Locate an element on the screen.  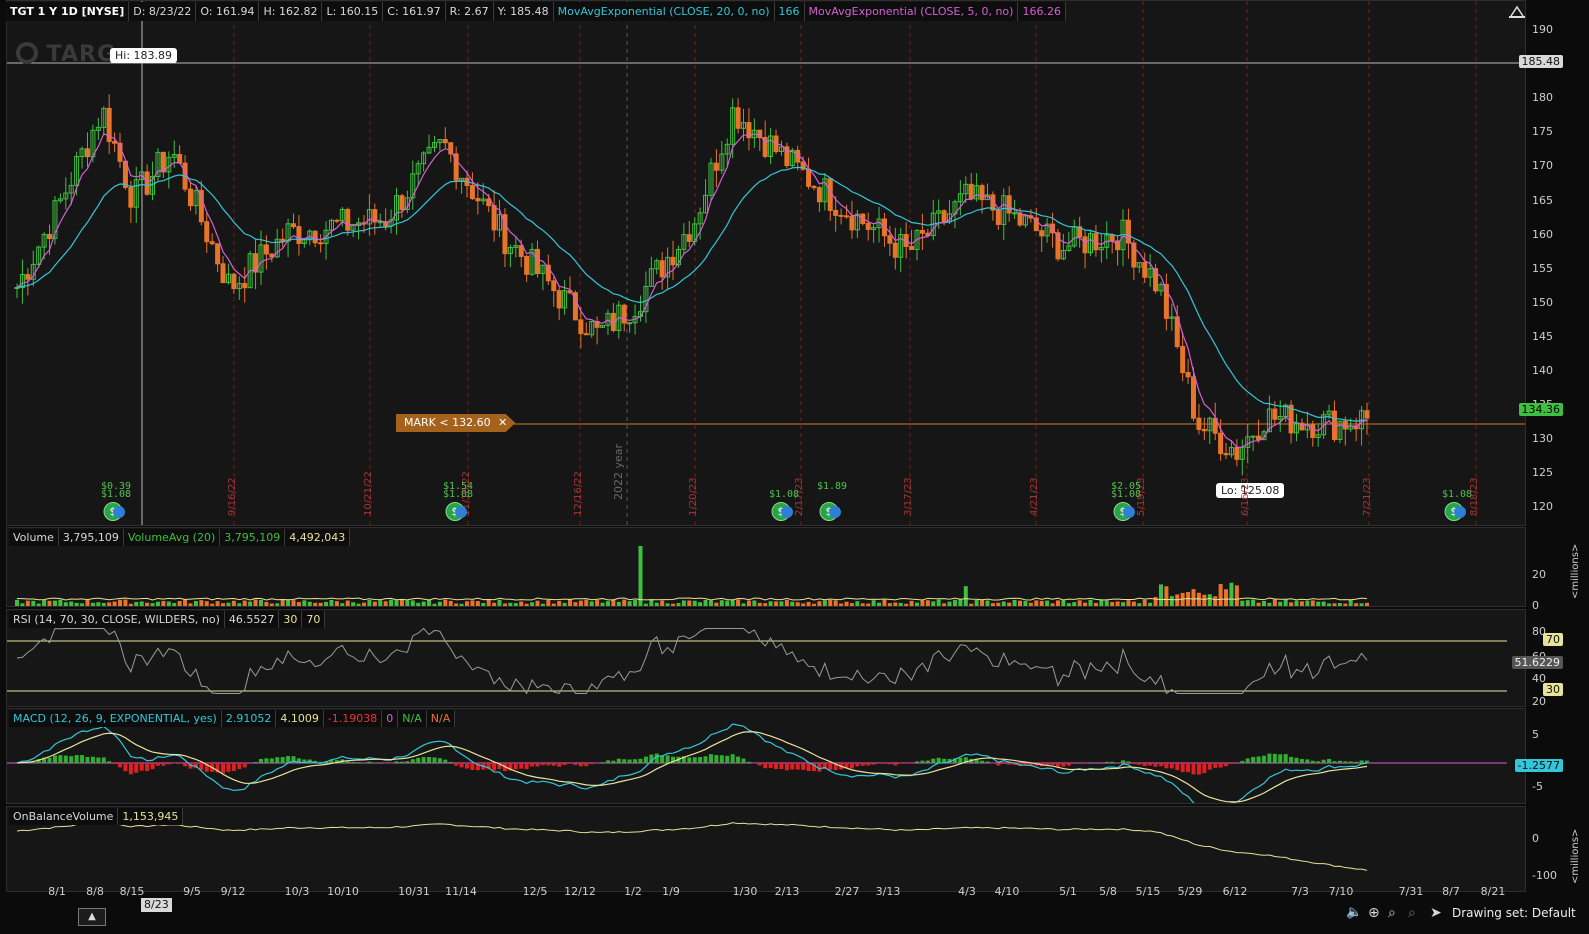
zoom-in-icon: ⌕ is located at coordinates (1392, 913).